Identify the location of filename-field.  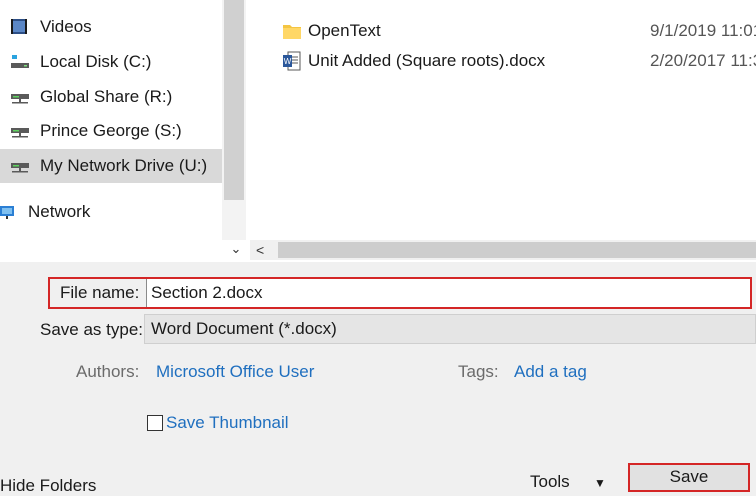
(448, 293).